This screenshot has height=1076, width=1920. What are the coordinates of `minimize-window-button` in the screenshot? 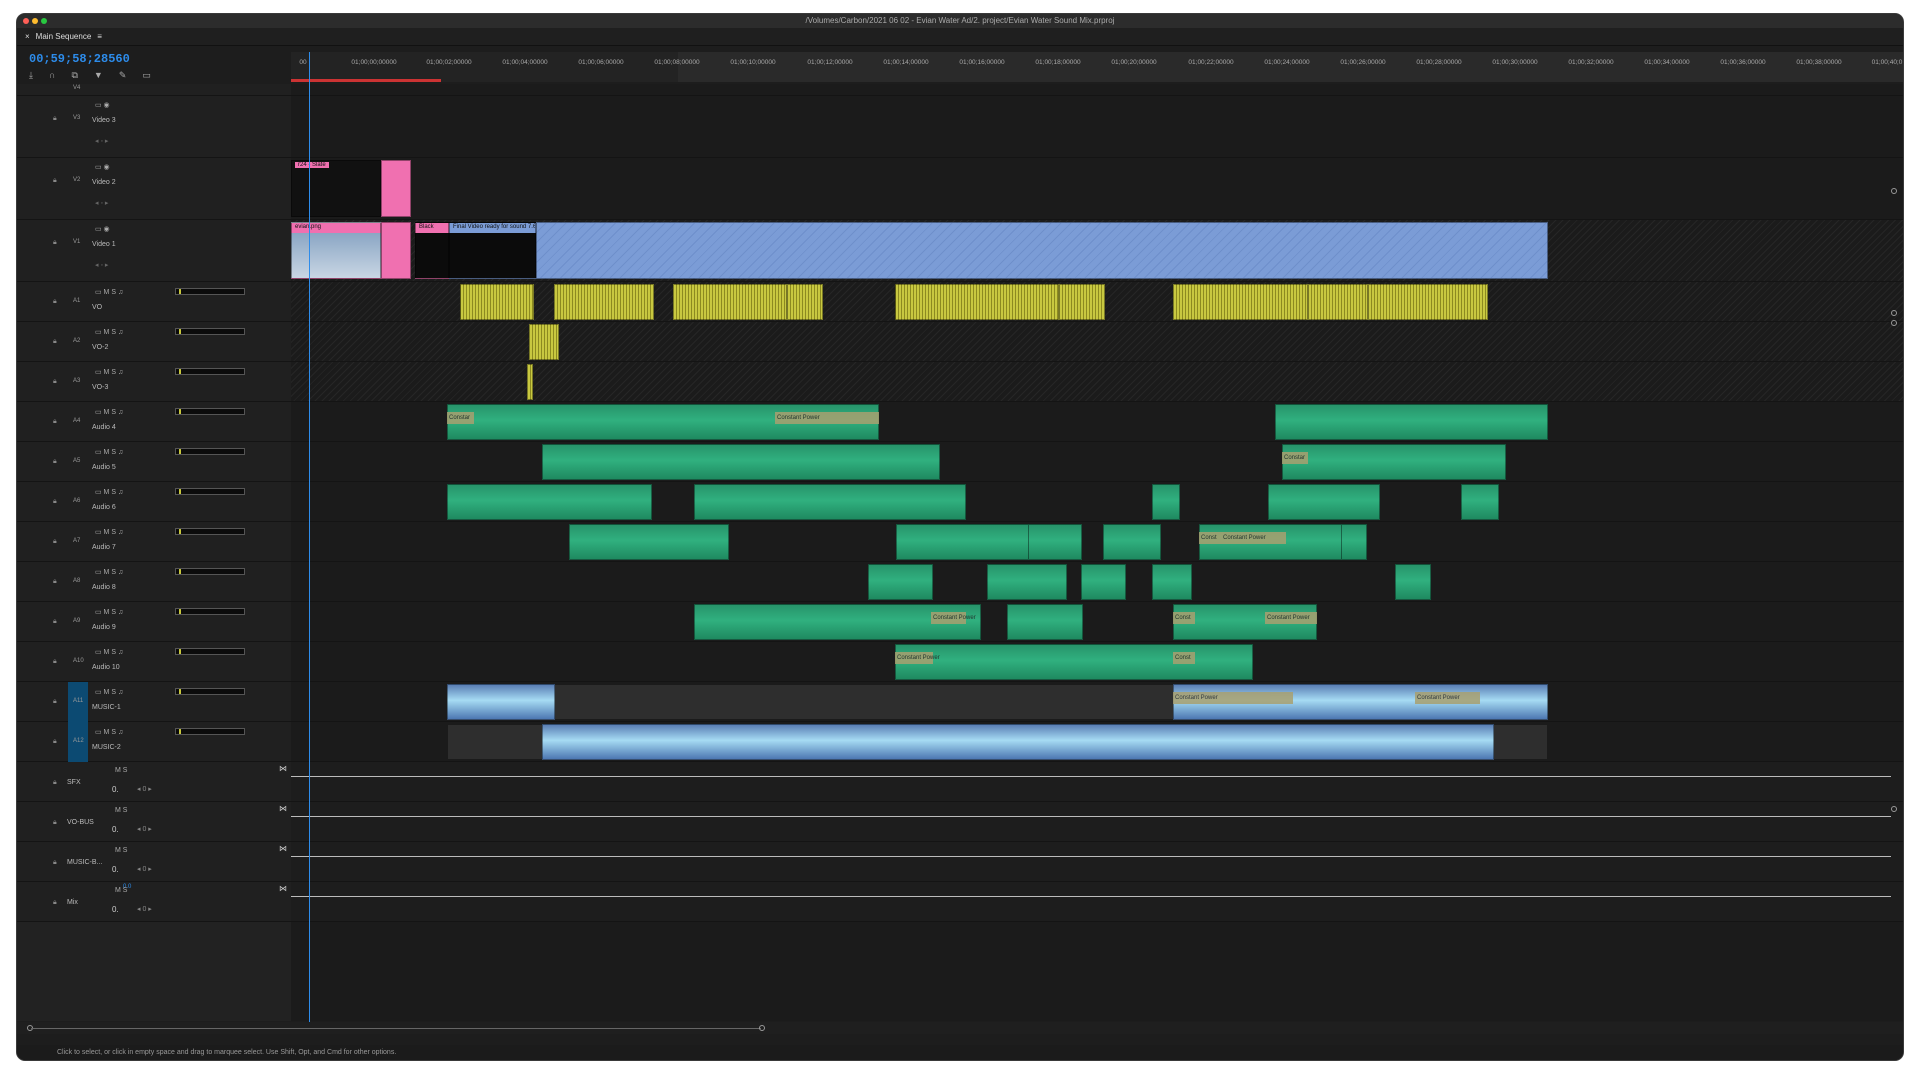 It's located at (35, 21).